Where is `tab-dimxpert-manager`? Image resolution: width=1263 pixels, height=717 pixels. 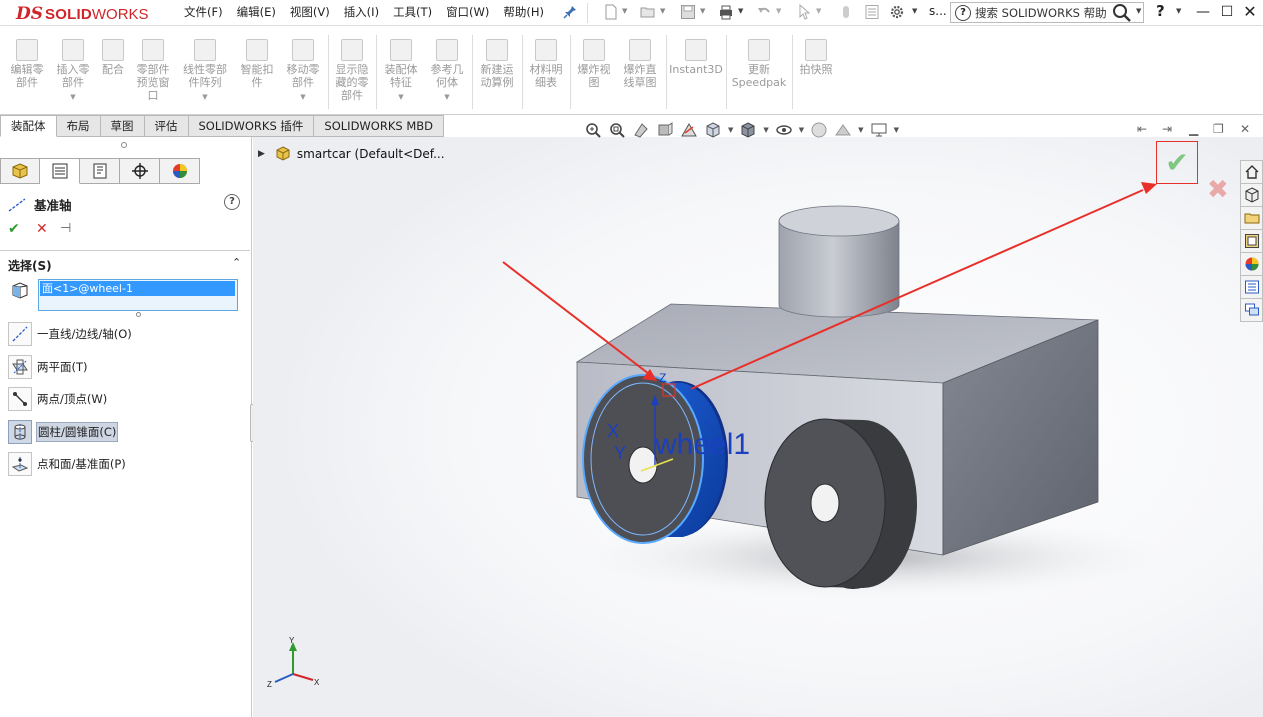 tab-dimxpert-manager is located at coordinates (140, 171).